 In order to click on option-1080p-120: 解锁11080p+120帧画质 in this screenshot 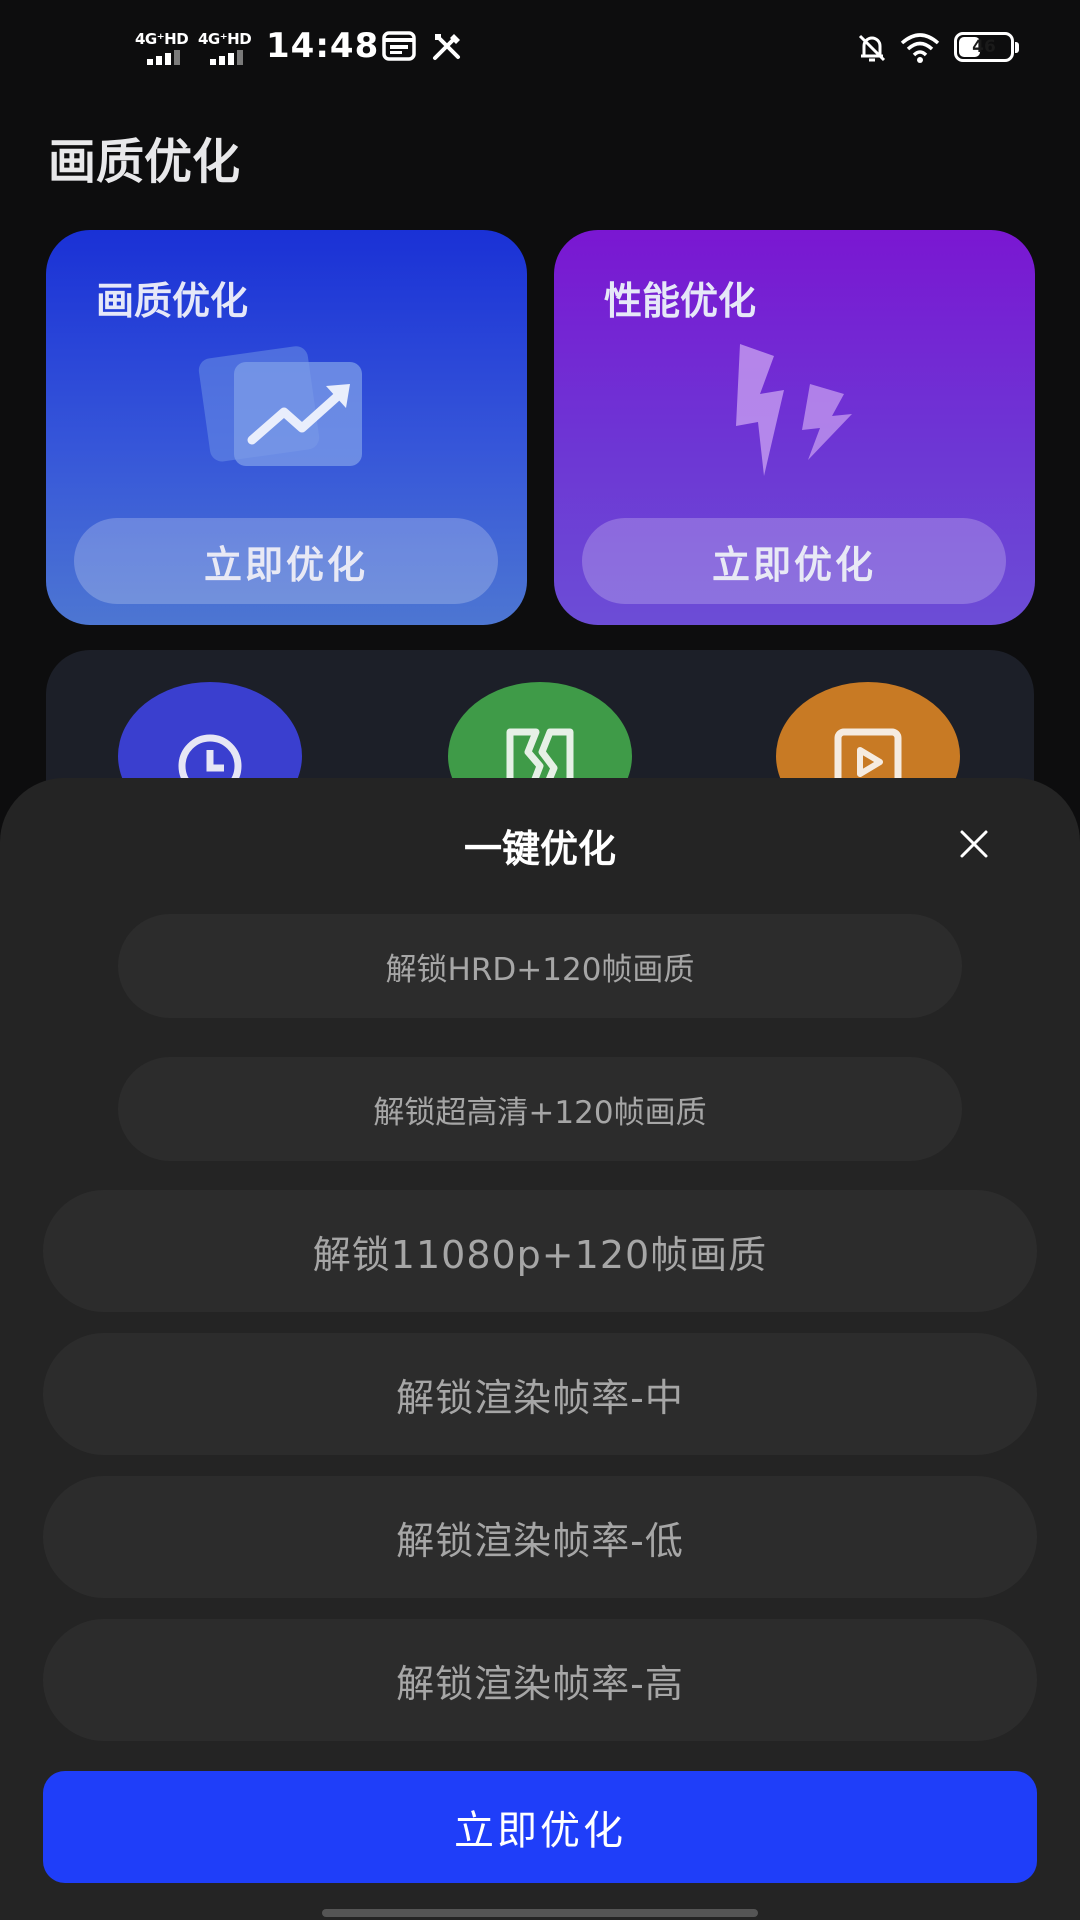, I will do `click(540, 1251)`.